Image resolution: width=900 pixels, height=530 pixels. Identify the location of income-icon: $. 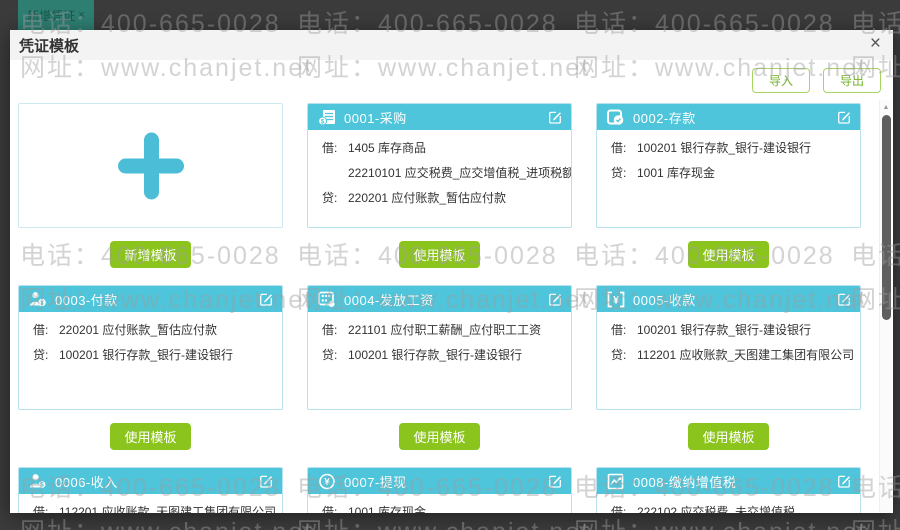
(37, 481).